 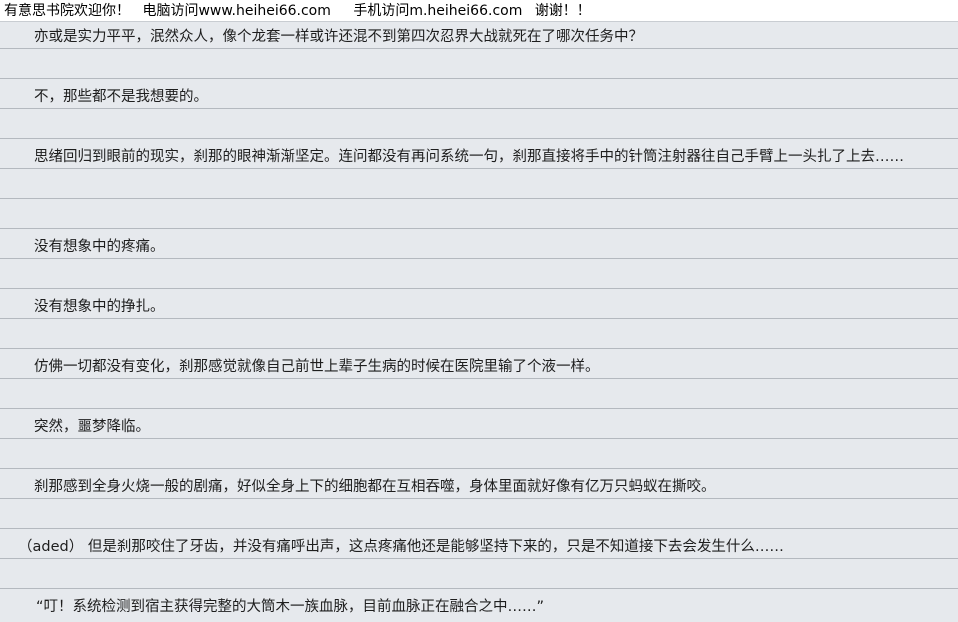 I want to click on paragraph-5: 没有想象中的挣扎。, so click(x=99, y=307).